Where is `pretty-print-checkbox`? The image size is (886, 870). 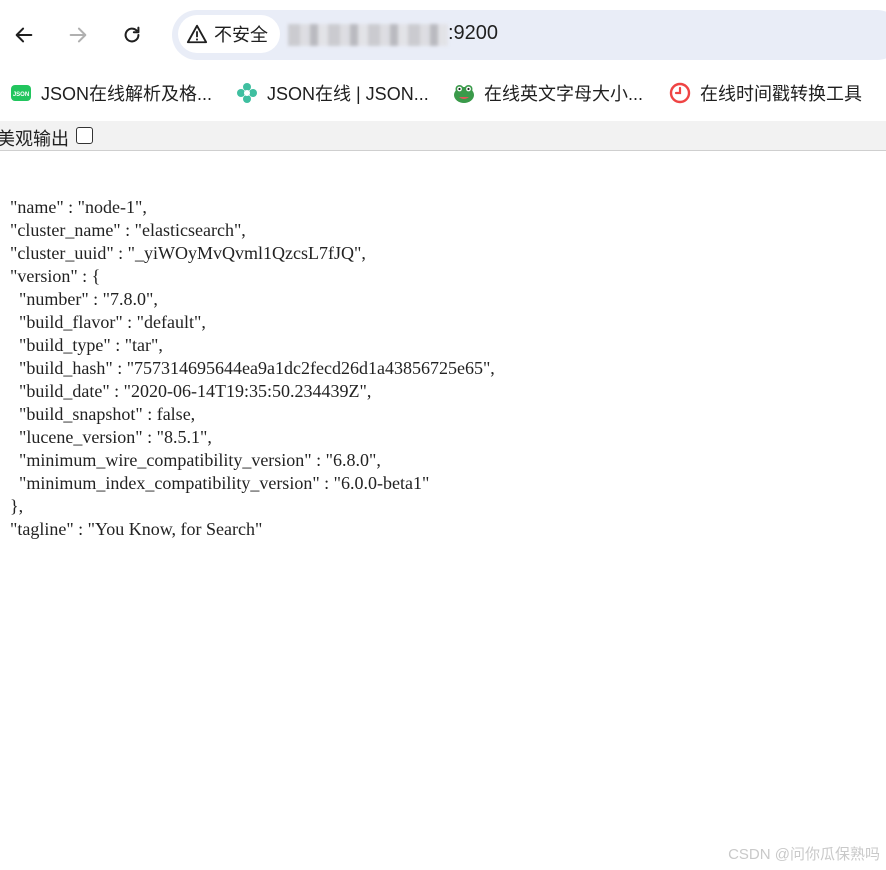
pretty-print-checkbox is located at coordinates (84, 135).